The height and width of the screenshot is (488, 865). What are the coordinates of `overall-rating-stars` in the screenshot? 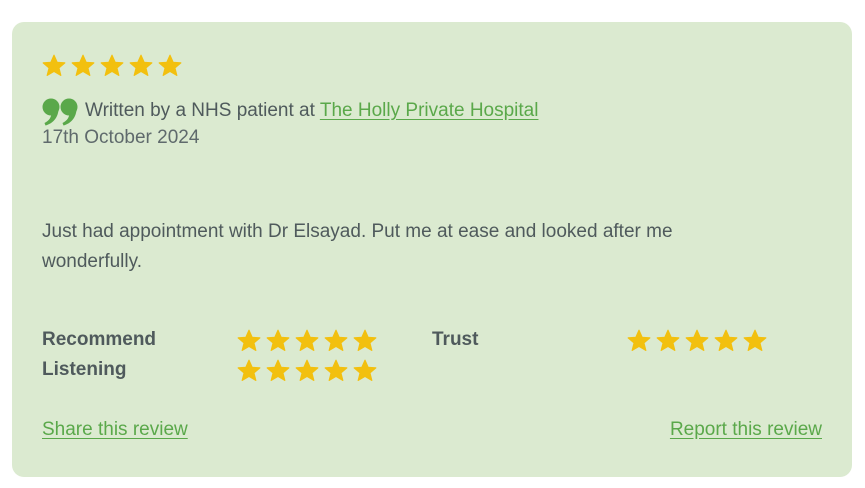 It's located at (114, 66).